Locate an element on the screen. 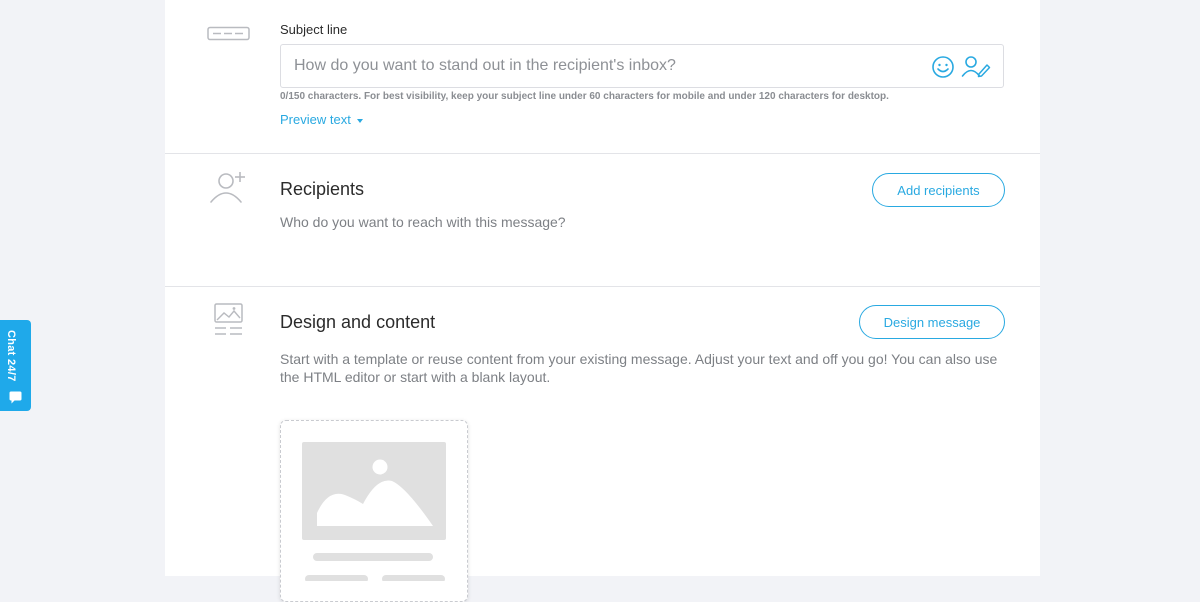 The width and height of the screenshot is (1200, 602). template-card is located at coordinates (374, 511).